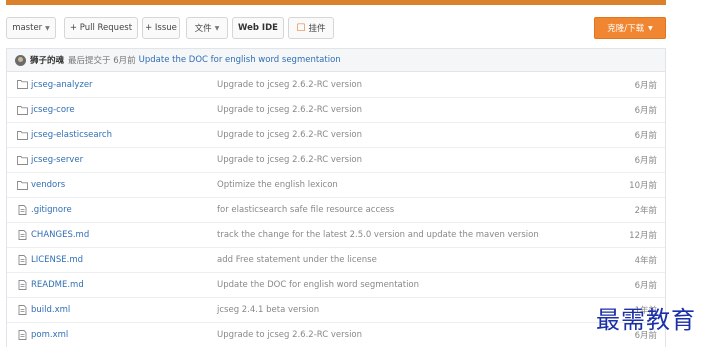 The image size is (718, 347). I want to click on file-name-link: pom.xml, so click(49, 335).